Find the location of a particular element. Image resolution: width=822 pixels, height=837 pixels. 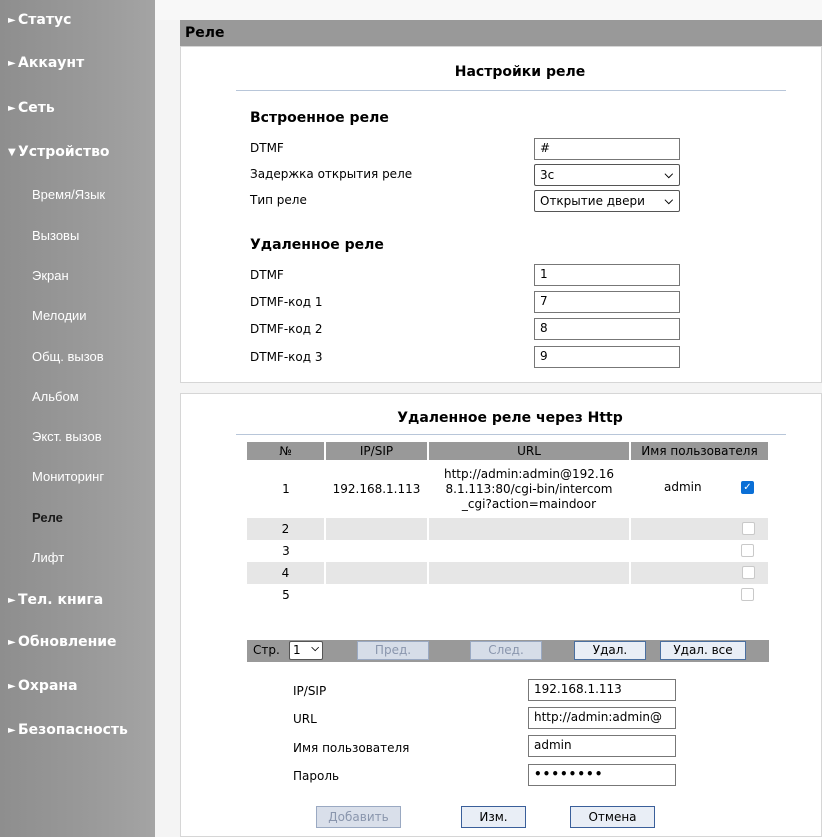

table-row: 5 is located at coordinates (508, 595).